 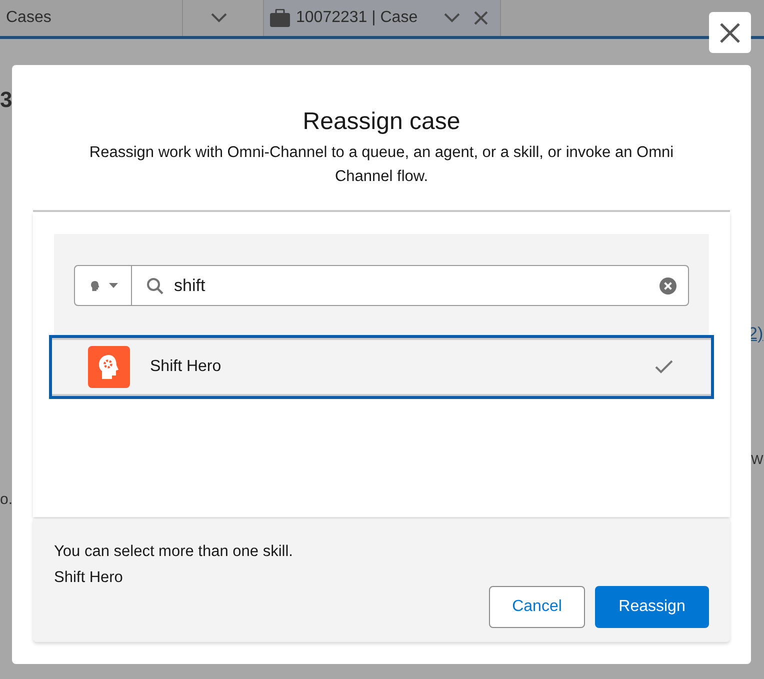 What do you see at coordinates (6, 499) in the screenshot?
I see `text-fragment: o.` at bounding box center [6, 499].